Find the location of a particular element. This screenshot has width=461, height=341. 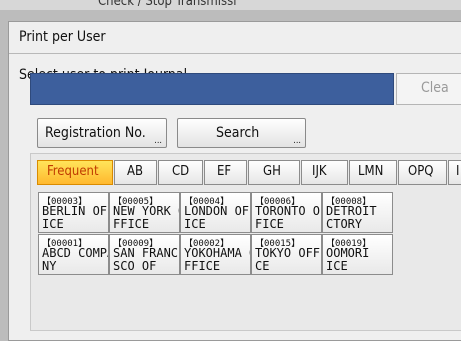

user-name: ABCD COMPA NY is located at coordinates (75, 259).